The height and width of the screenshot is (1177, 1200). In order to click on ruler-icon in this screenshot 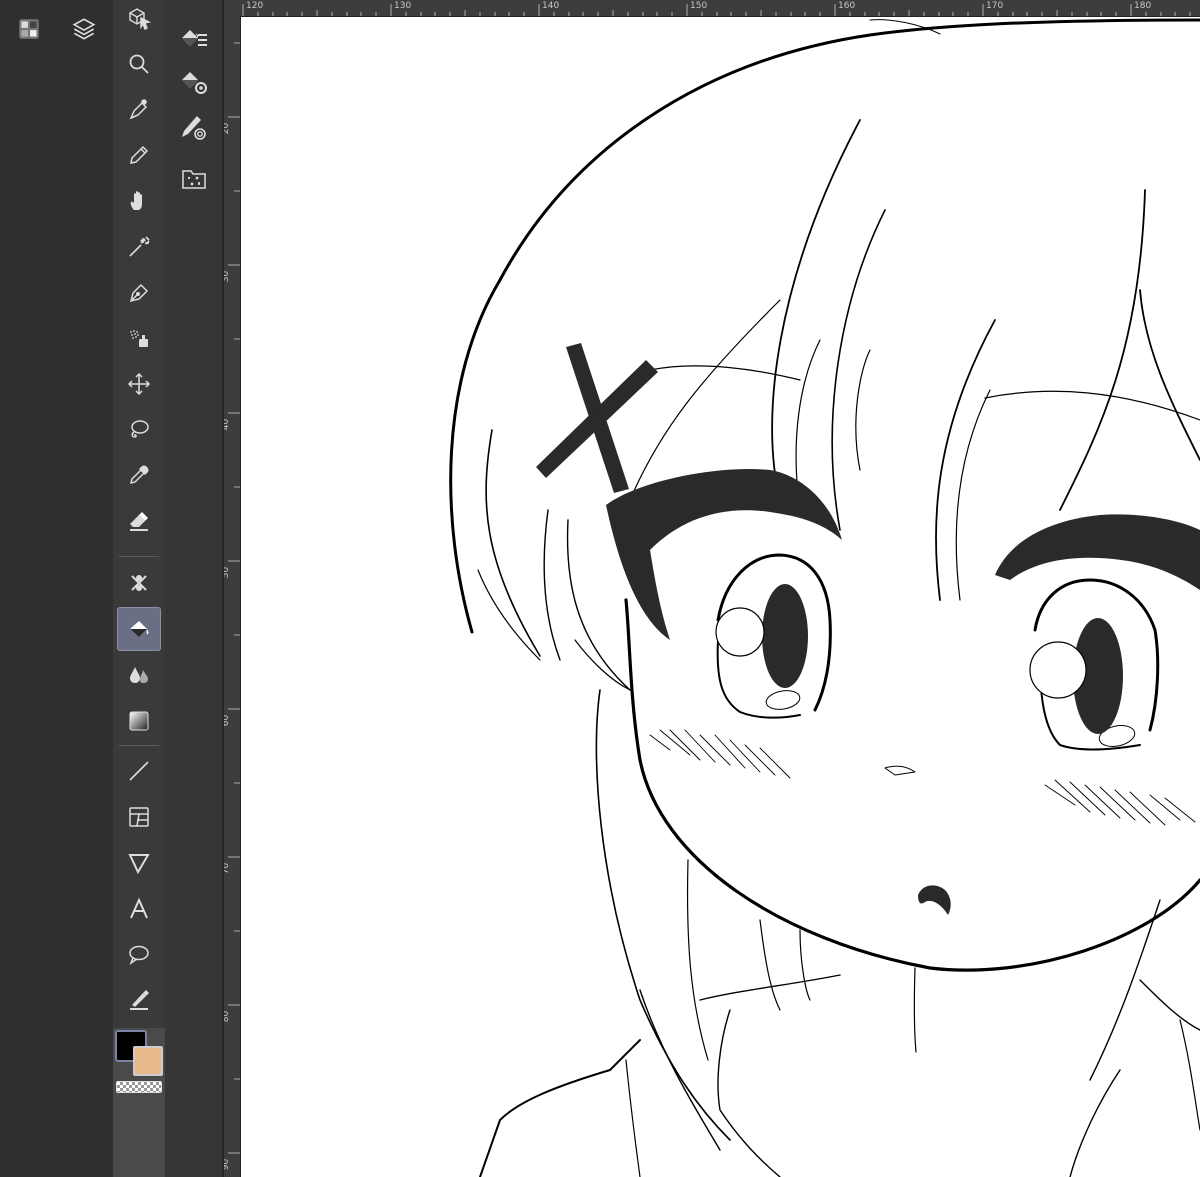, I will do `click(139, 863)`.